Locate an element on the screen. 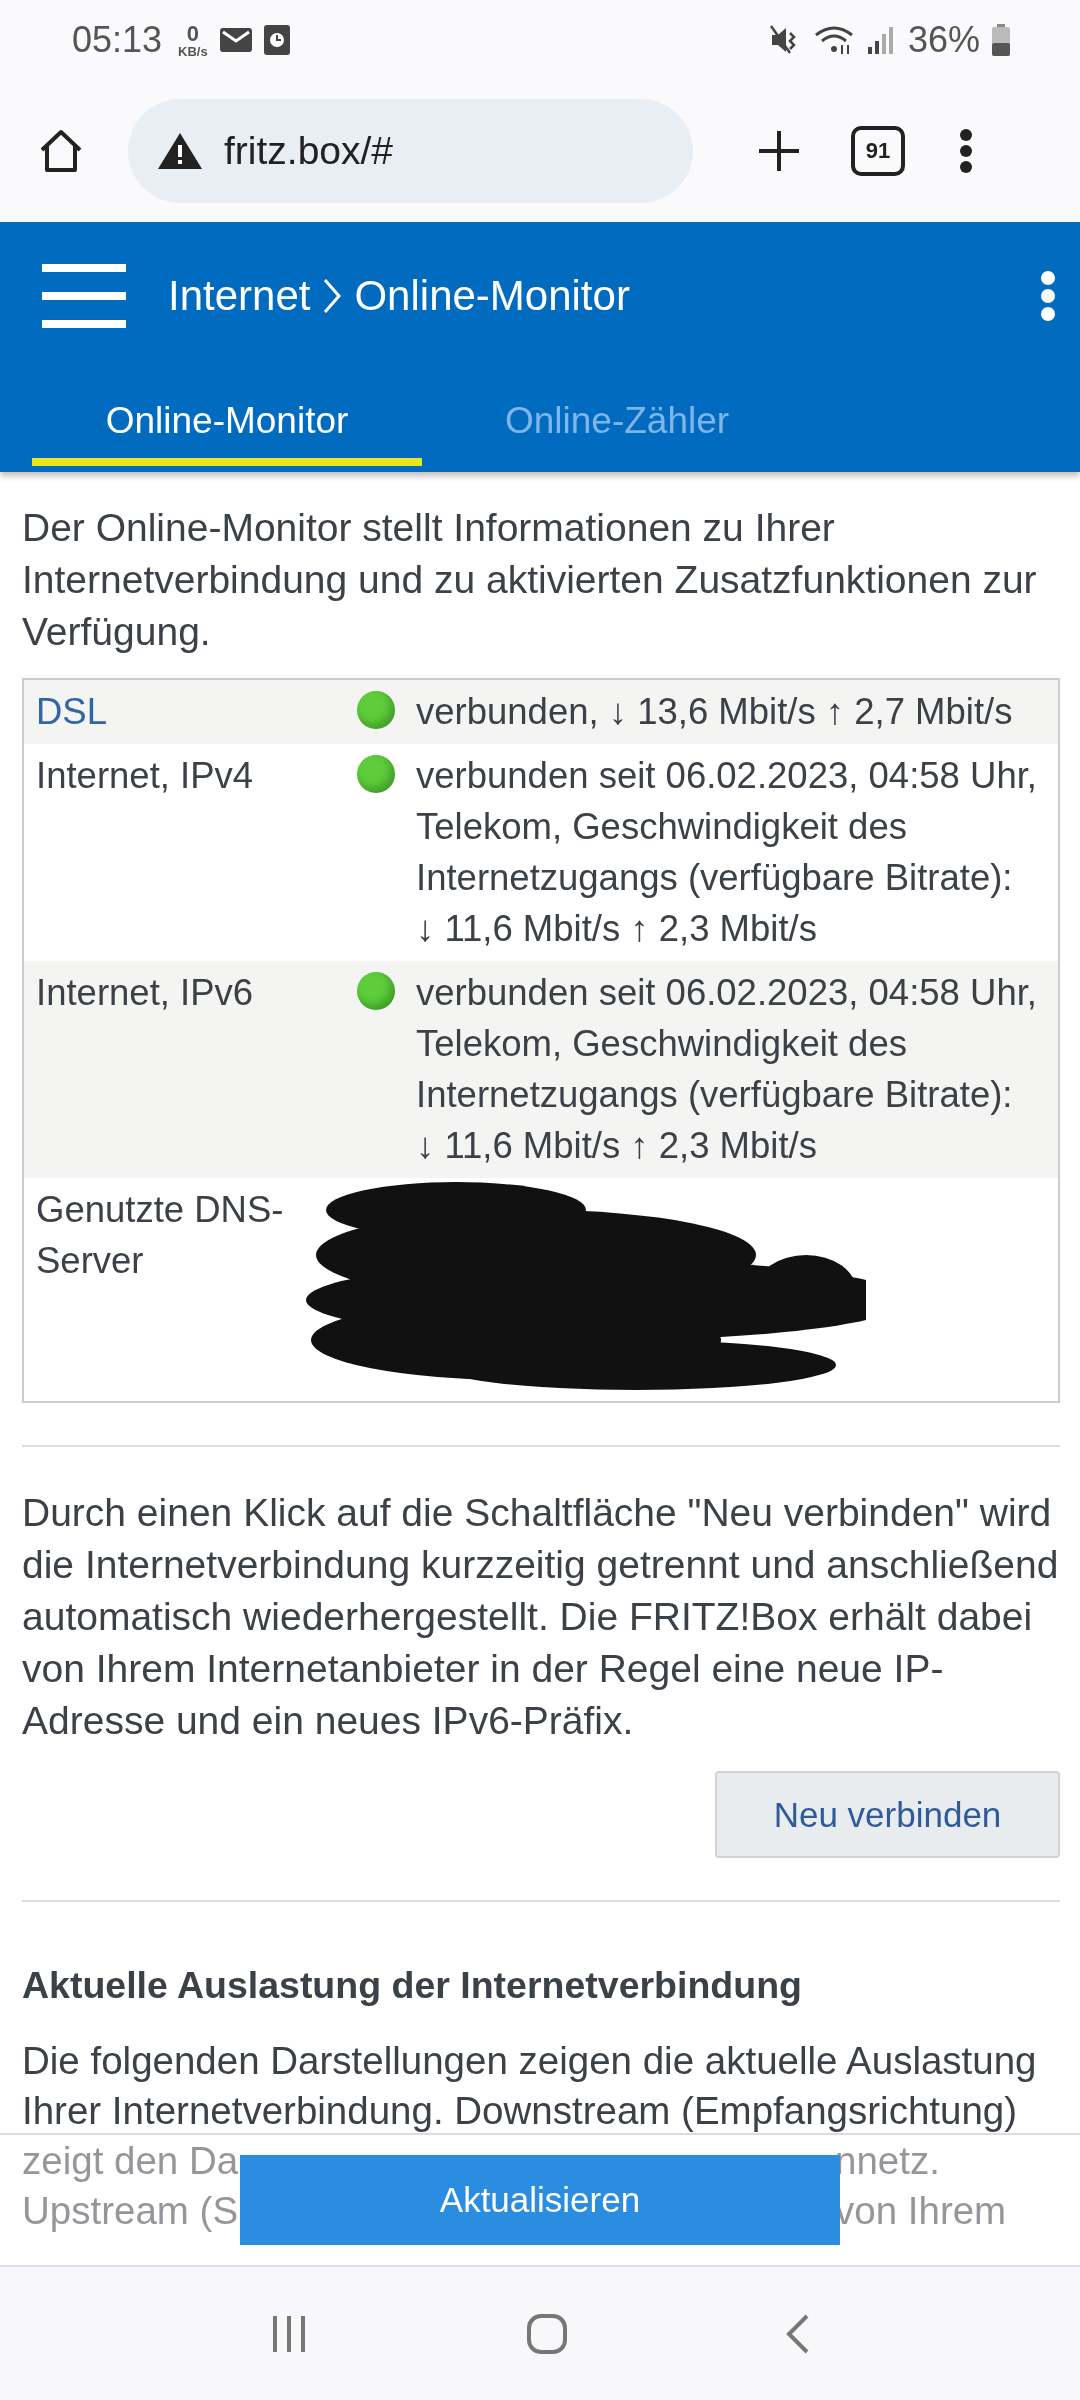 This screenshot has width=1080, height=2400. text-line: Upstream (S is located at coordinates (130, 2211).